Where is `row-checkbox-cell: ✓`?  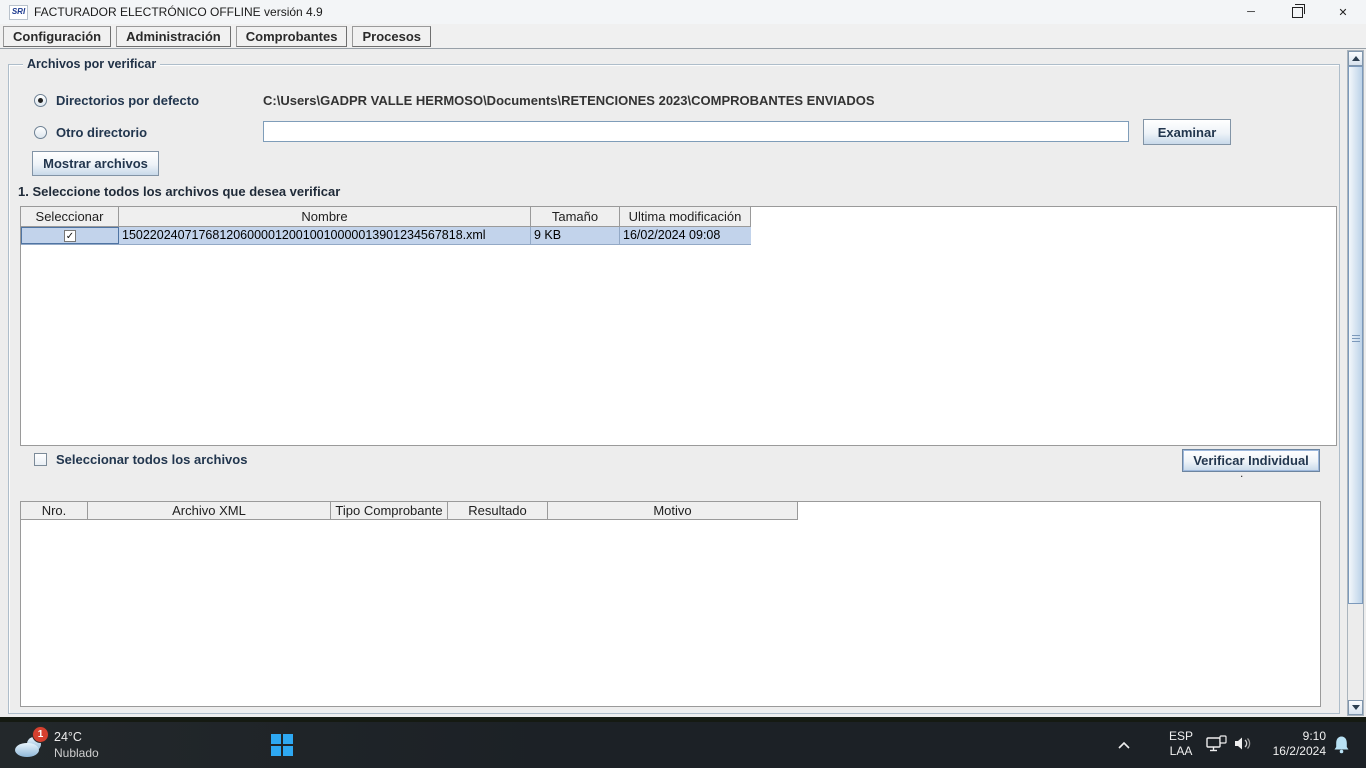
row-checkbox-cell: ✓ is located at coordinates (70, 235).